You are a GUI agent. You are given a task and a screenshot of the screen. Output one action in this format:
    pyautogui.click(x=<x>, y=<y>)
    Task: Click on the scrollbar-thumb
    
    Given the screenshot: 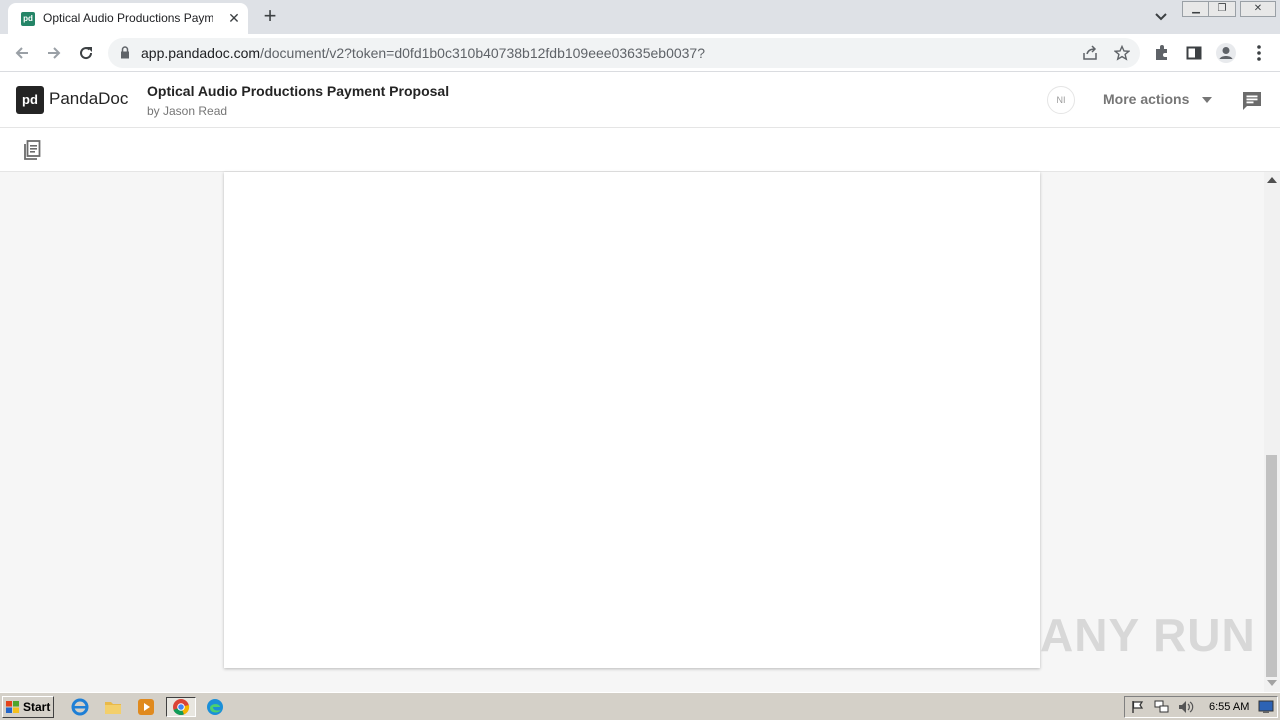 What is the action you would take?
    pyautogui.click(x=1271, y=566)
    